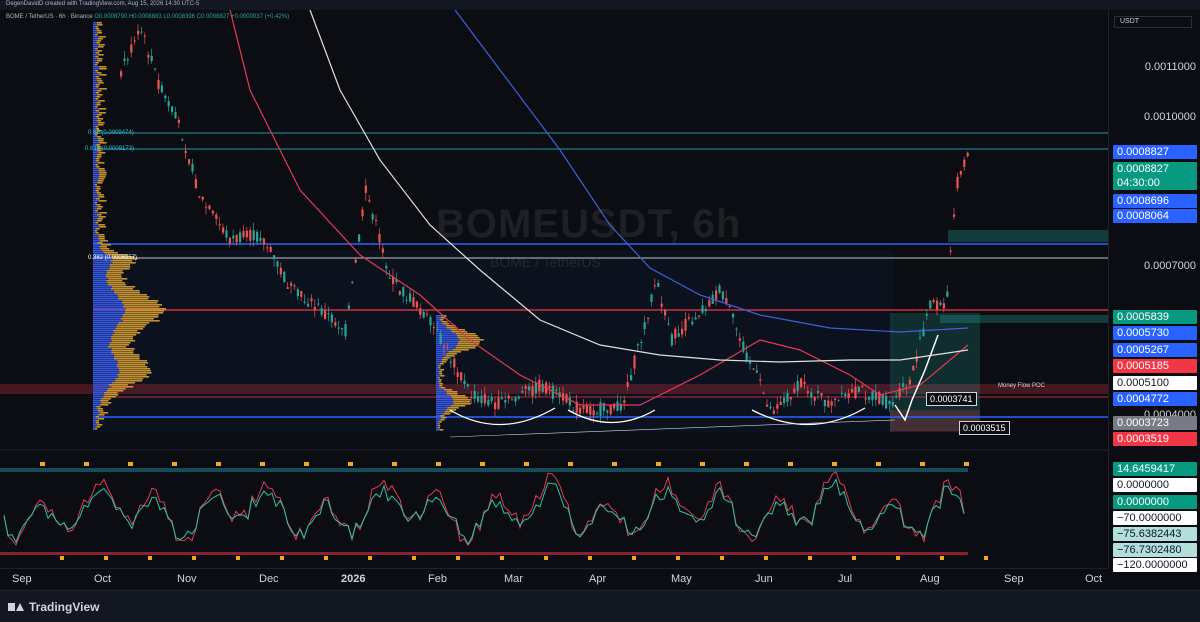 This screenshot has width=1200, height=622. What do you see at coordinates (984, 428) in the screenshot?
I see `chart-price-tag: 0.0003515` at bounding box center [984, 428].